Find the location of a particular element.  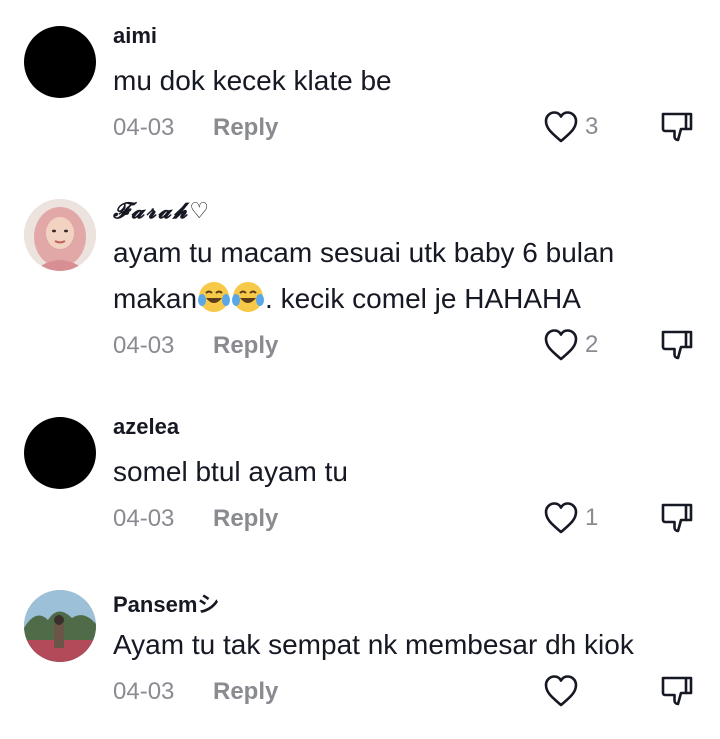

like-count: 3 is located at coordinates (592, 126).